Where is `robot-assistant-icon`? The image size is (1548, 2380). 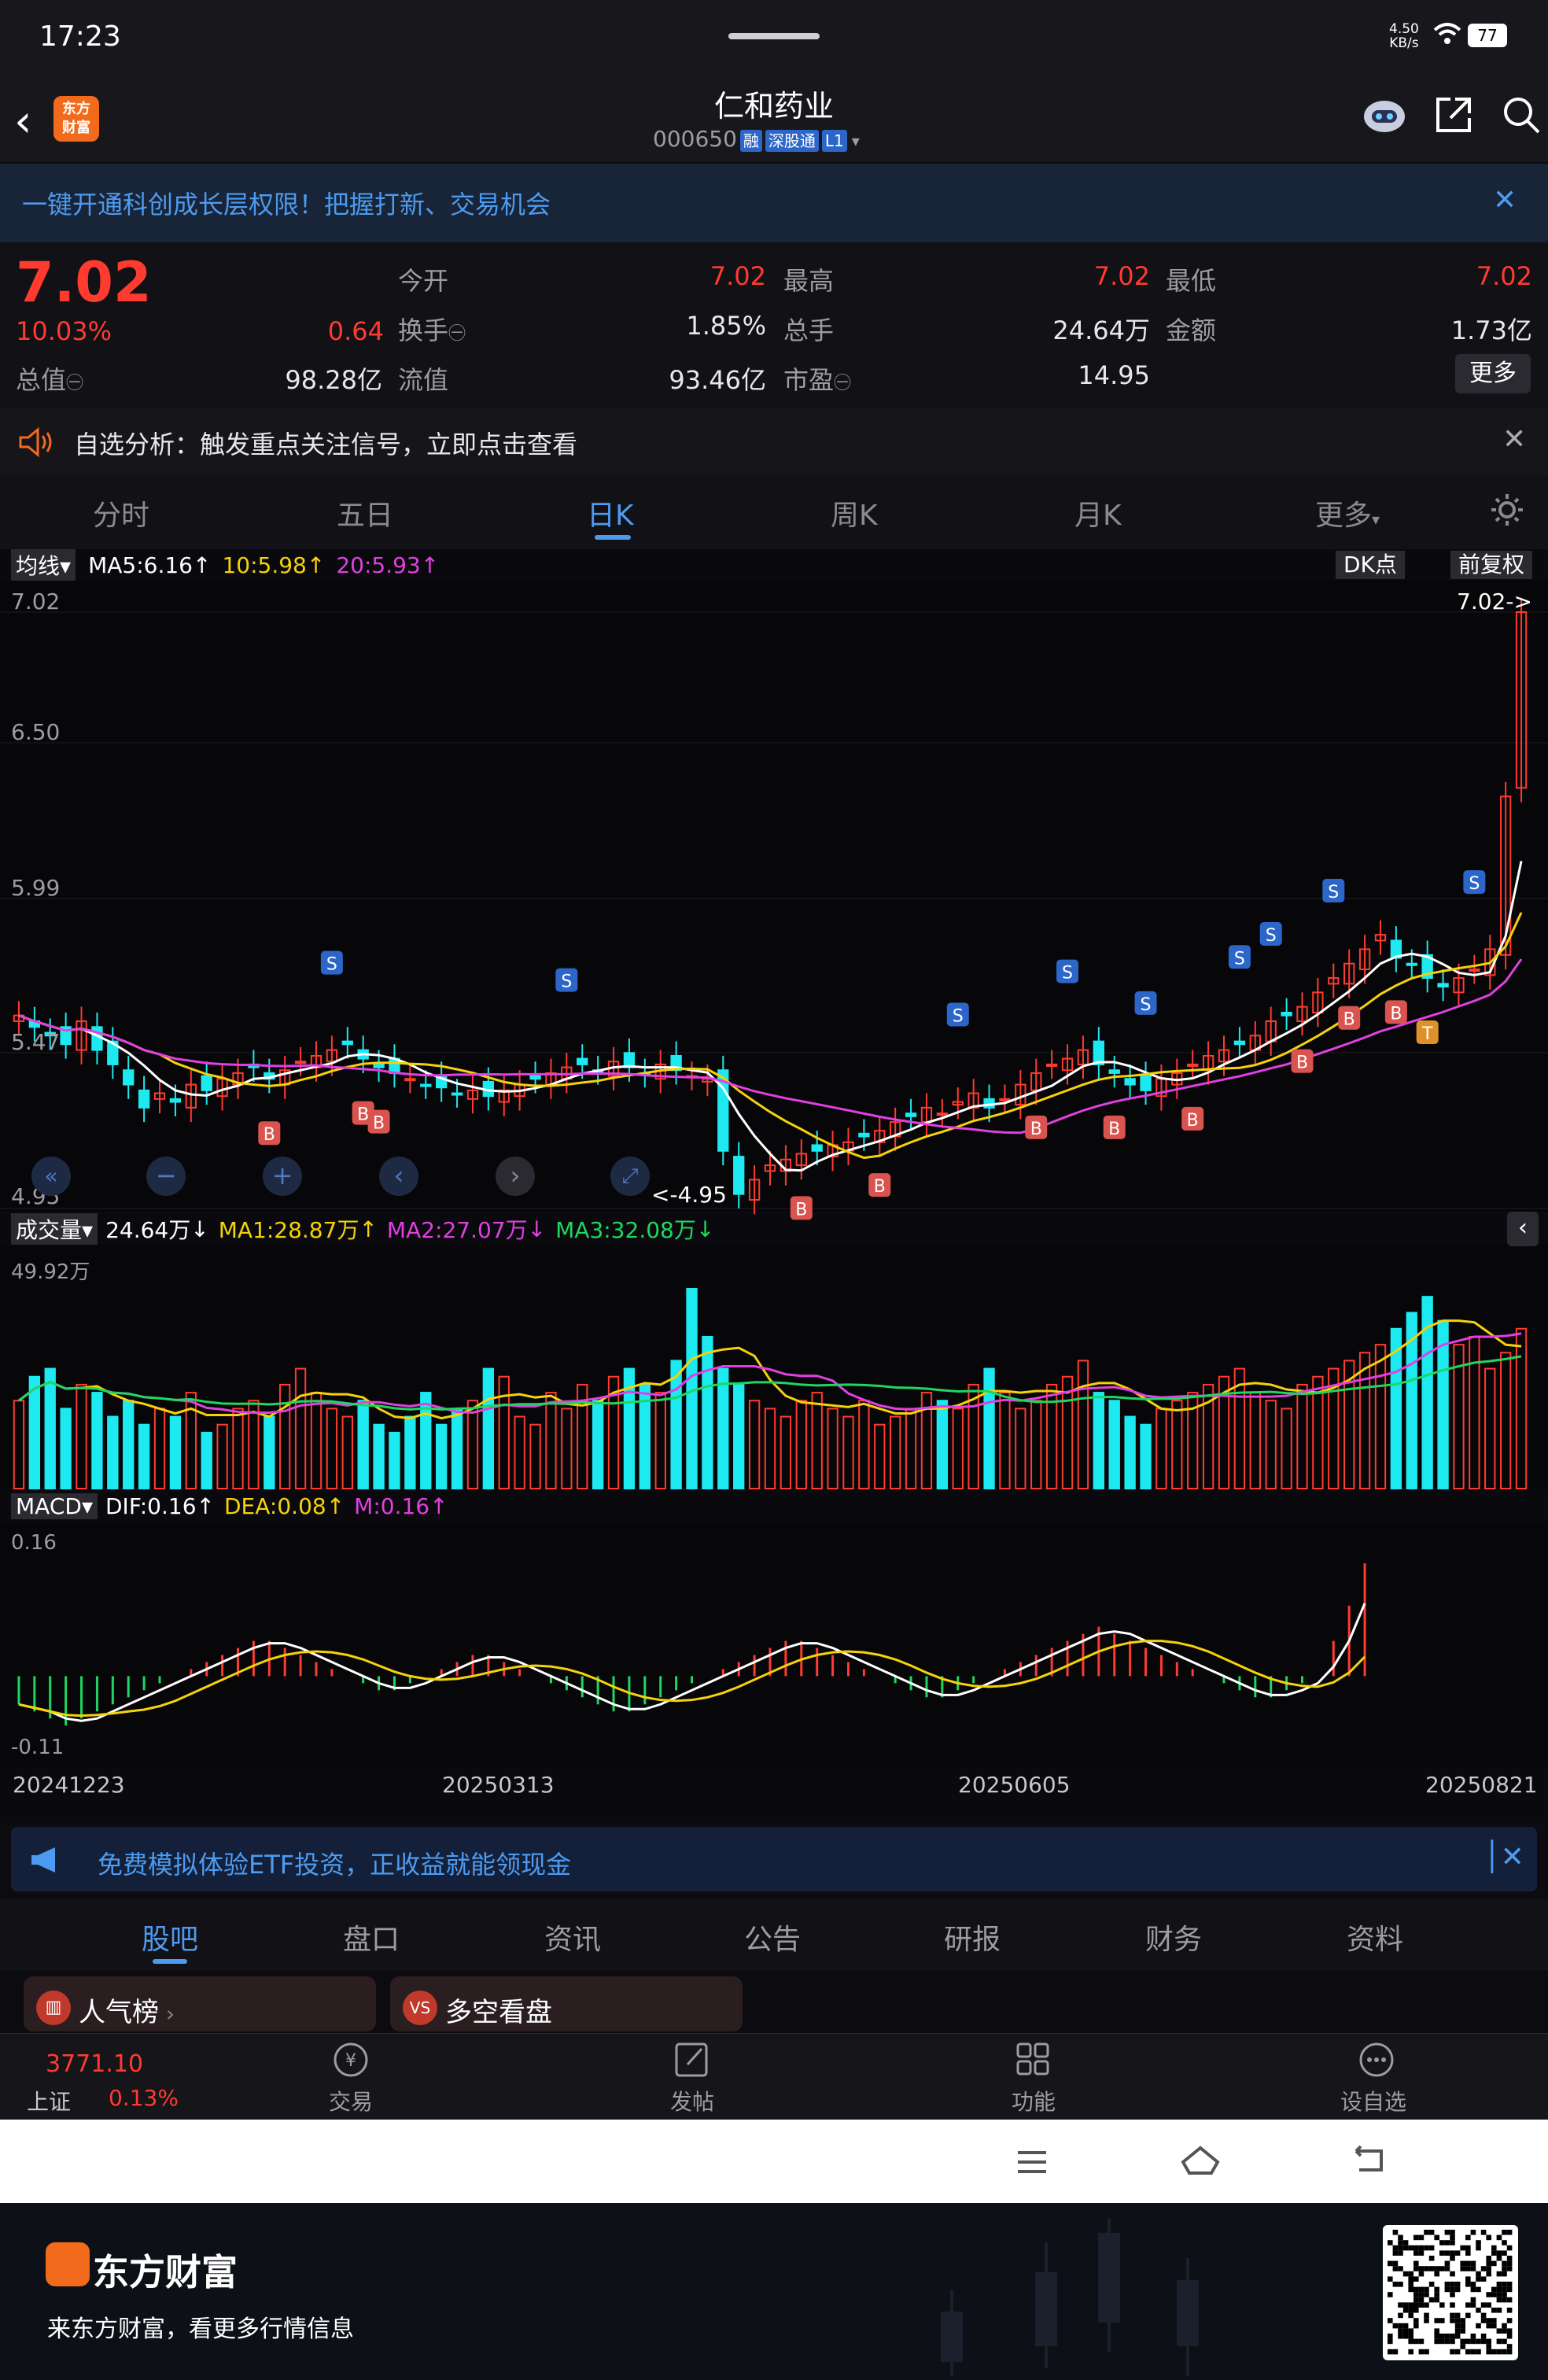
robot-assistant-icon is located at coordinates (1384, 115).